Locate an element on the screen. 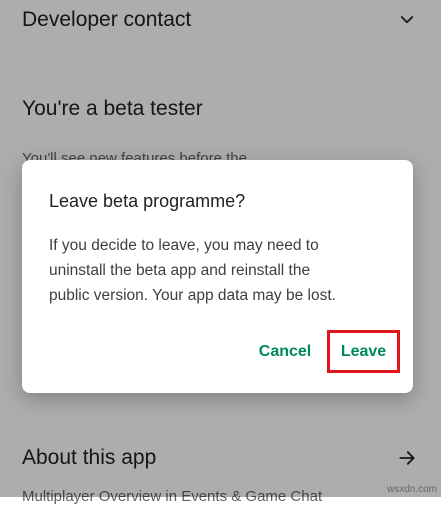 This screenshot has height=505, width=441. watermark-text: wsxdn.com is located at coordinates (411, 489).